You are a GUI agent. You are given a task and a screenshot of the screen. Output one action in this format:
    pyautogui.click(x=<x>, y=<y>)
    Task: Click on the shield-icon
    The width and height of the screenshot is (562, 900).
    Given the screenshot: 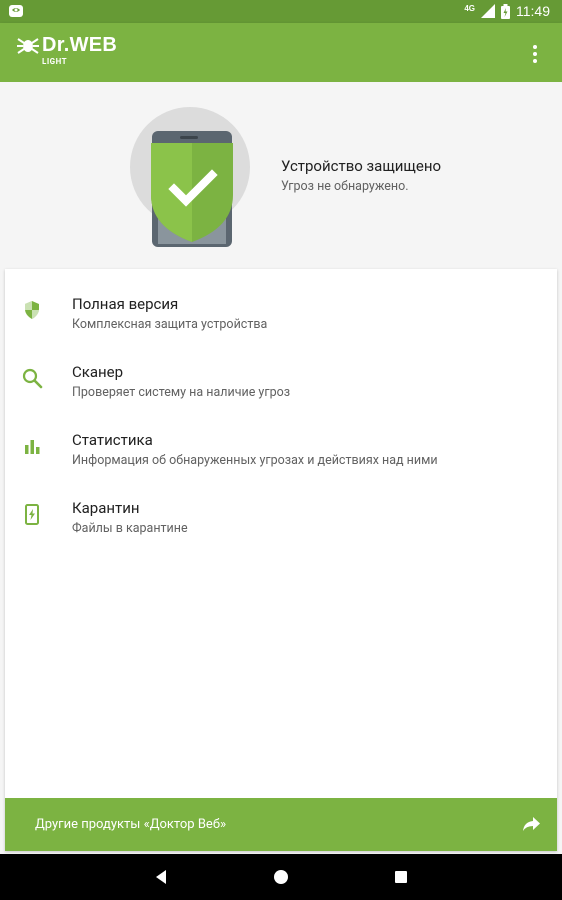 What is the action you would take?
    pyautogui.click(x=32, y=310)
    